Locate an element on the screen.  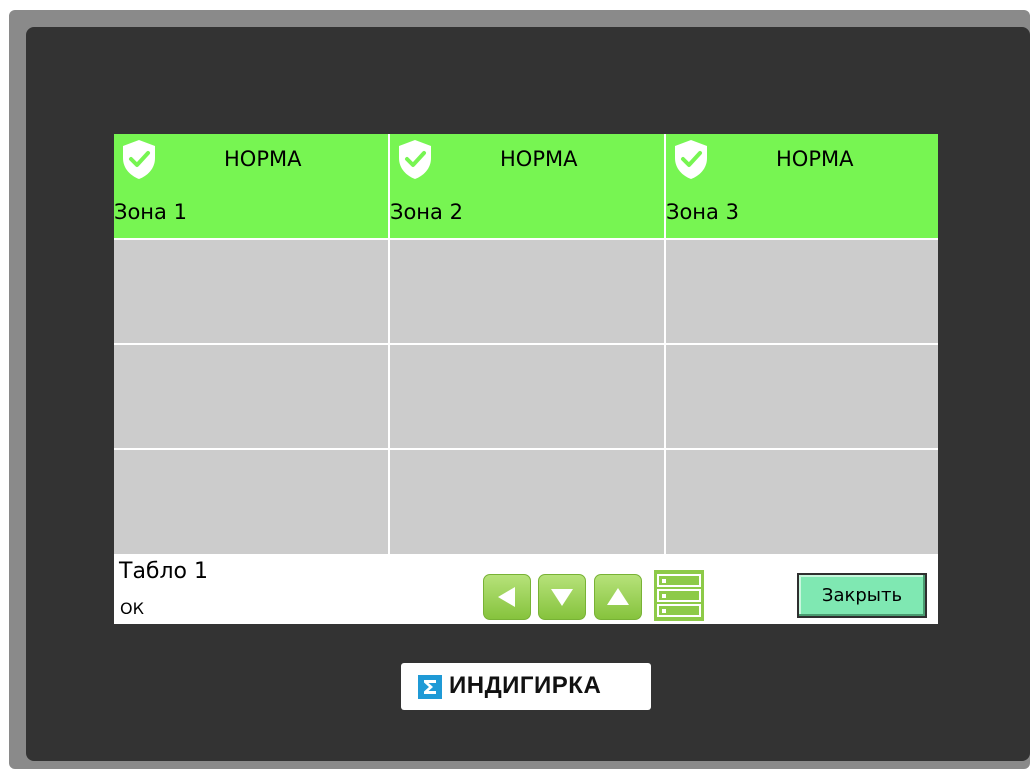
zone-name: Зона 2 is located at coordinates (426, 212).